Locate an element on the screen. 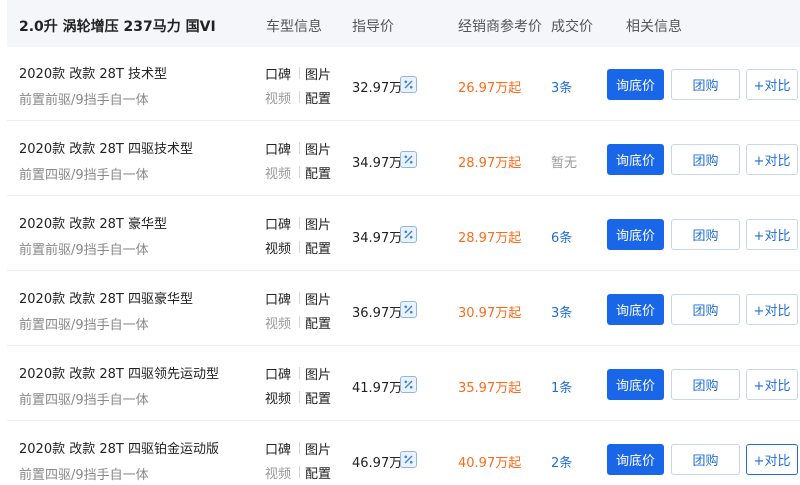 The width and height of the screenshot is (800, 485). model-name: 2020款 改款 28T 四驱豪华型 is located at coordinates (106, 297).